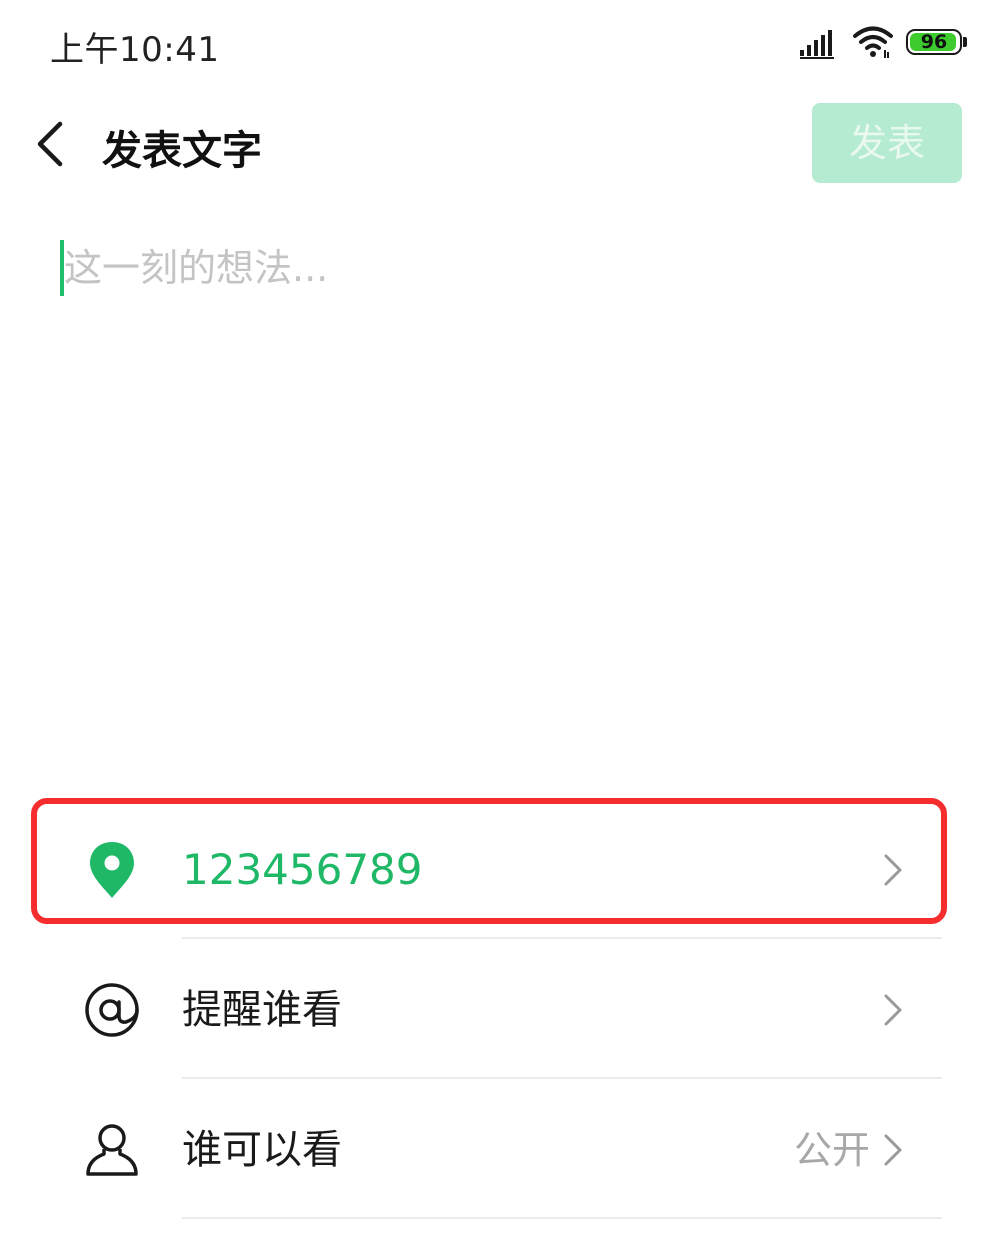  Describe the element at coordinates (817, 44) in the screenshot. I see `signal-icon` at that location.